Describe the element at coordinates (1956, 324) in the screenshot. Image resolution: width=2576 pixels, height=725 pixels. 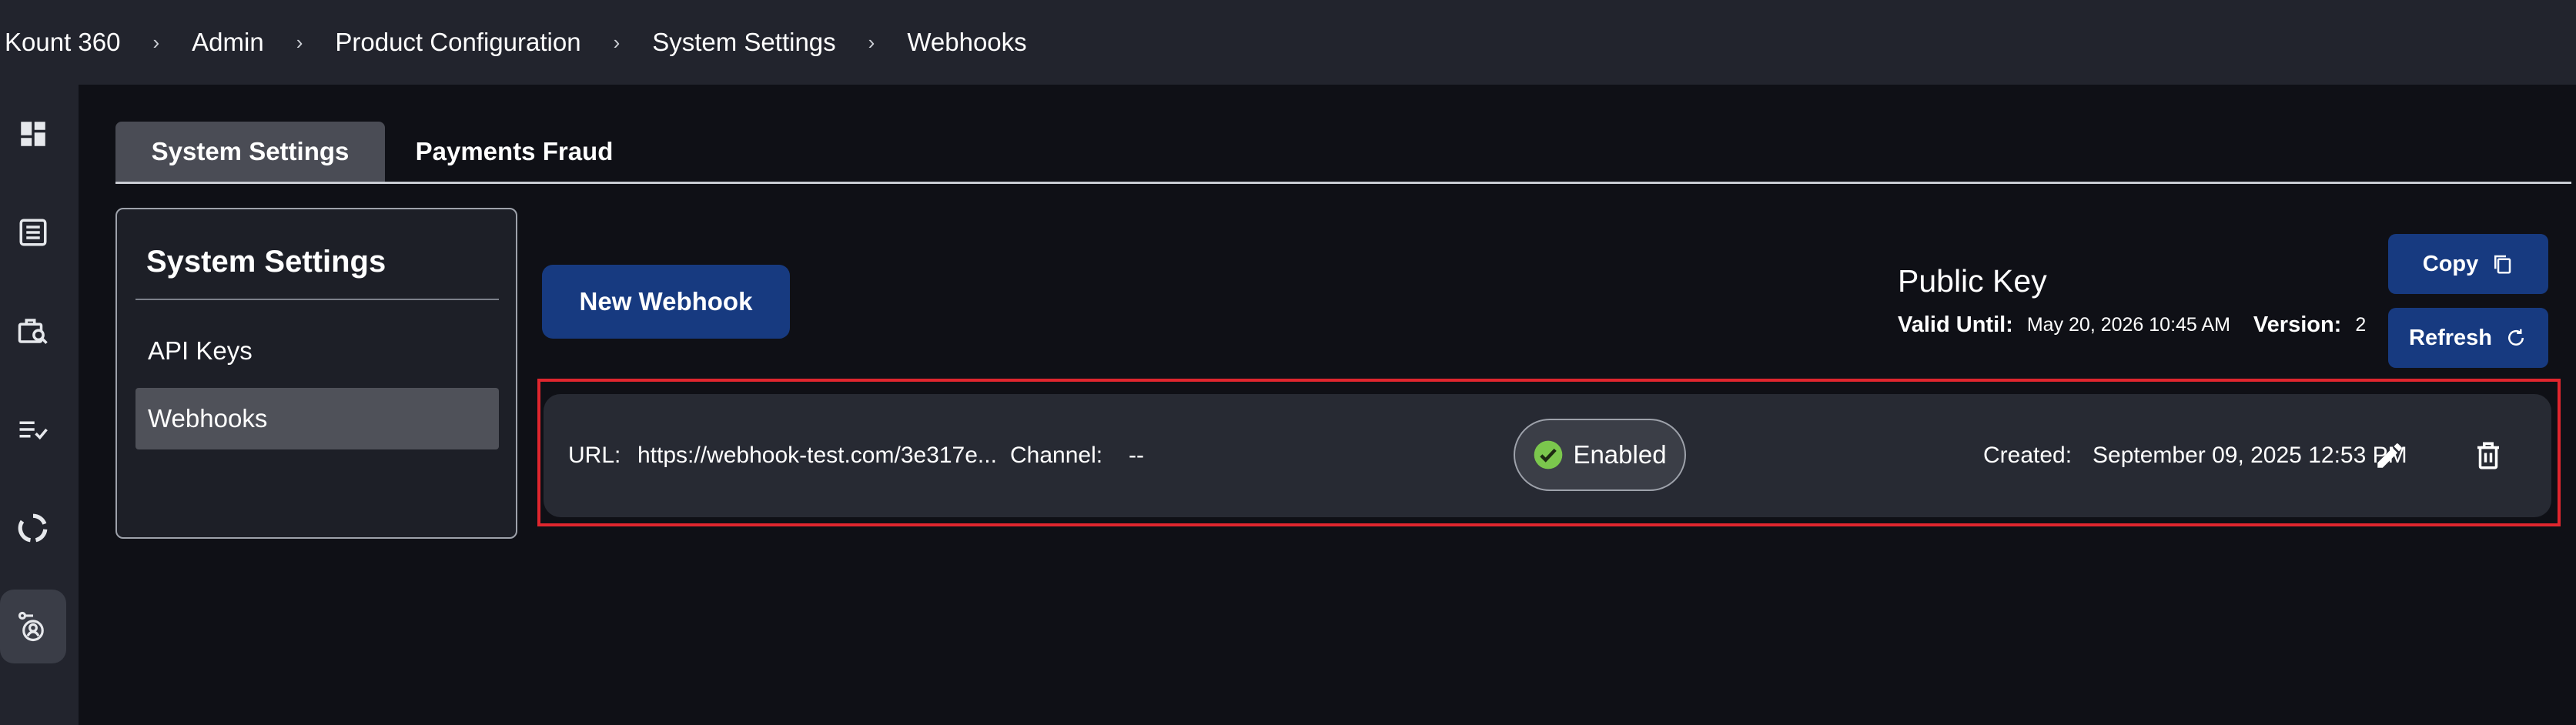
I see `valid-until-label: Valid Until:` at that location.